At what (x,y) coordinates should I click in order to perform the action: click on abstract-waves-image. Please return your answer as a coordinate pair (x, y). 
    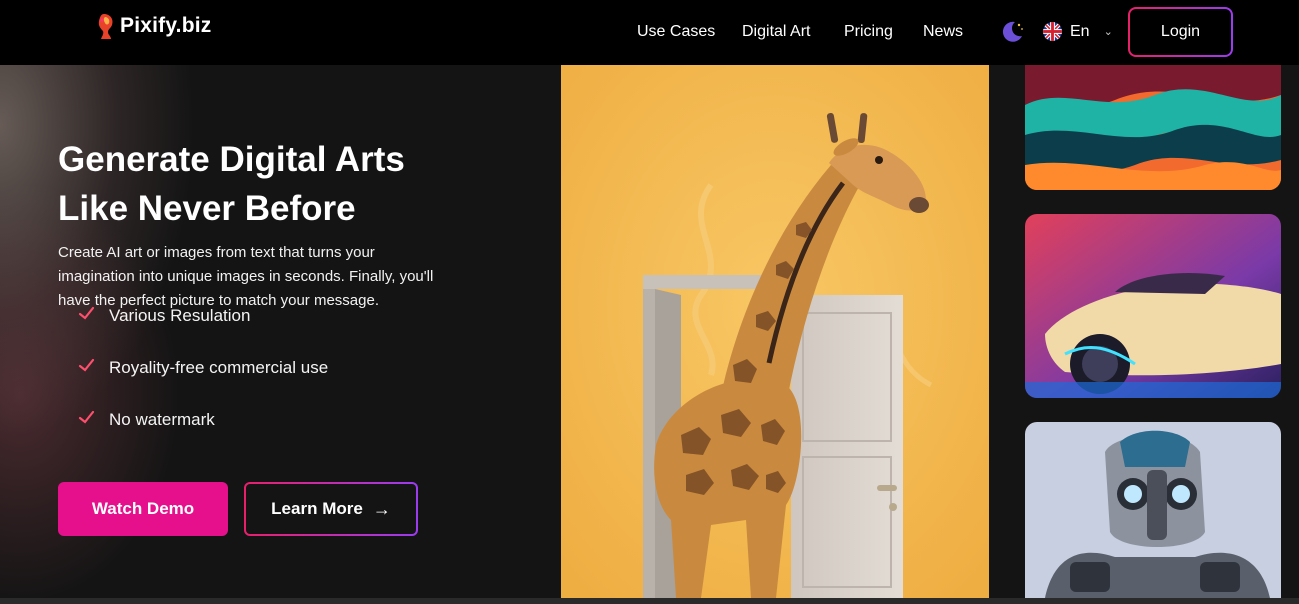
    Looking at the image, I should click on (1153, 127).